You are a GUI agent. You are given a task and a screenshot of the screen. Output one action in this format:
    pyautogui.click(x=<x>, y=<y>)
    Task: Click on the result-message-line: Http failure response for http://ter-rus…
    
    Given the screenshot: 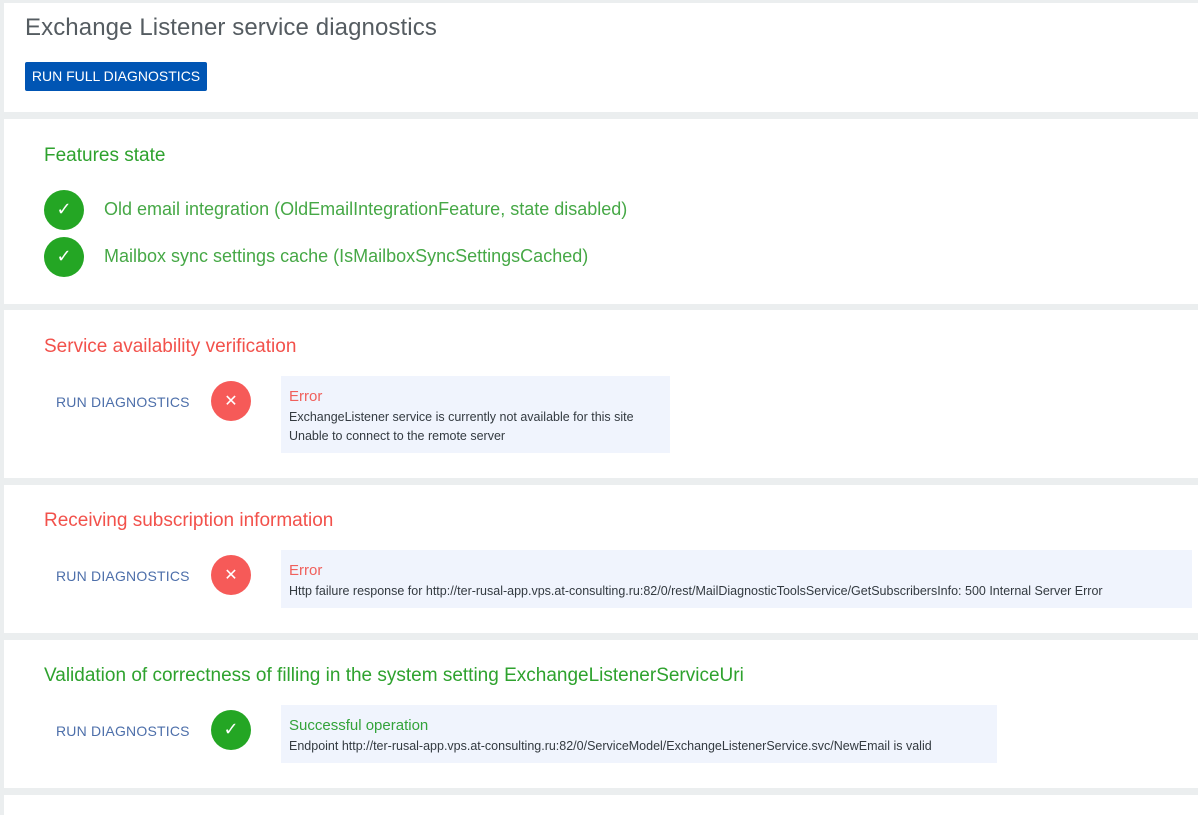 What is the action you would take?
    pyautogui.click(x=696, y=591)
    